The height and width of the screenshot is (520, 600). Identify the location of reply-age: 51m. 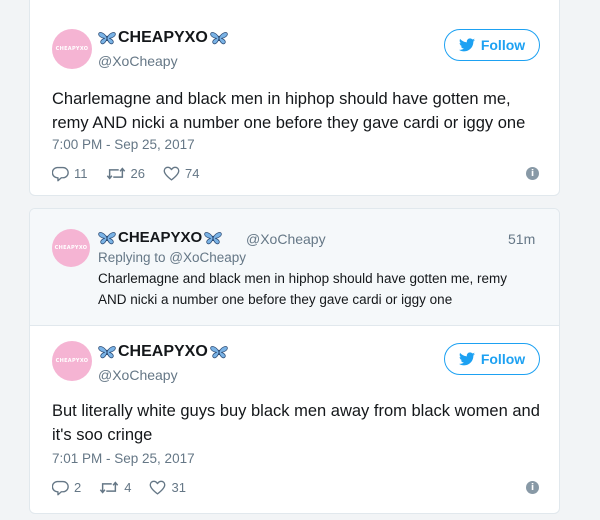
(521, 239).